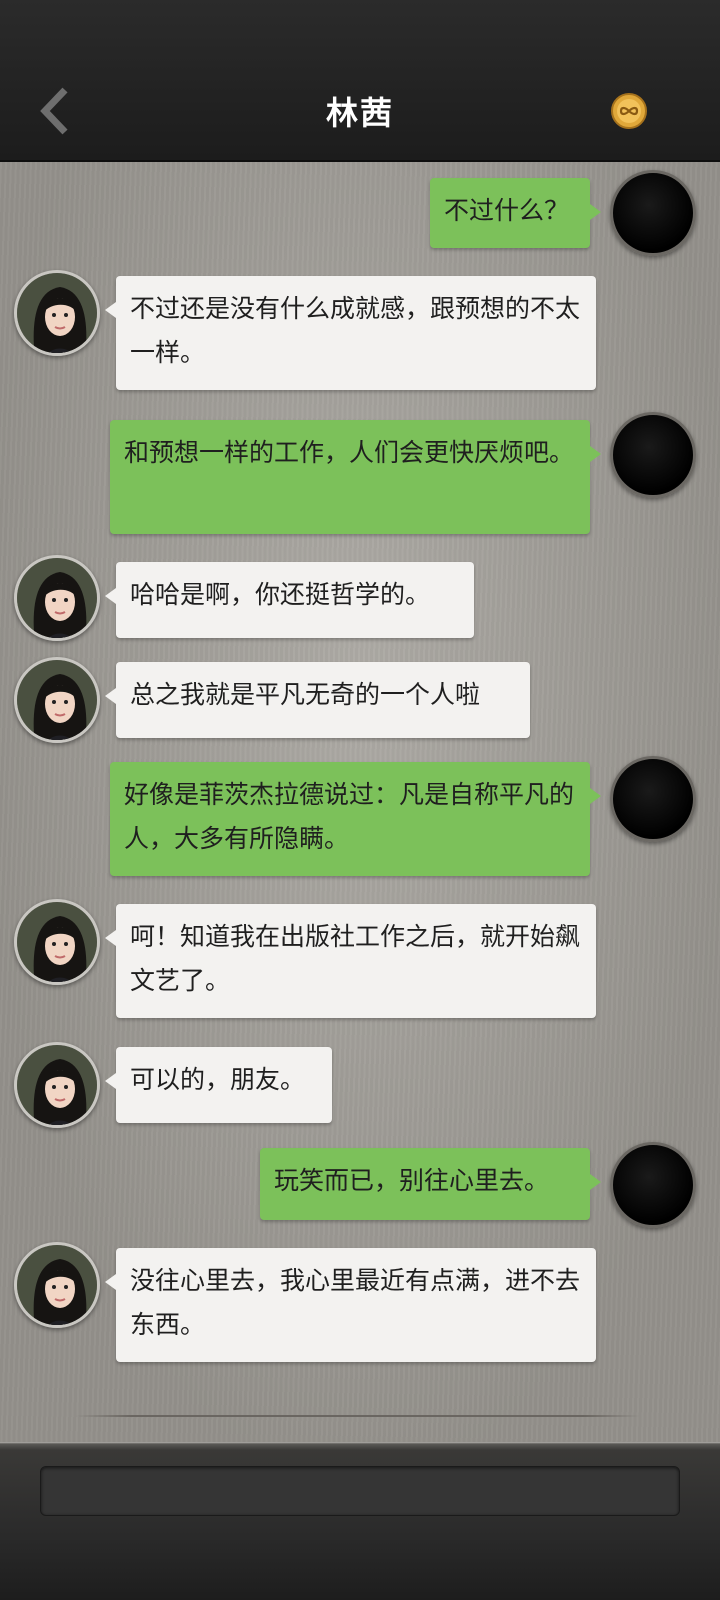 The width and height of the screenshot is (720, 1600). What do you see at coordinates (357, 1416) in the screenshot?
I see `chat-end-divider` at bounding box center [357, 1416].